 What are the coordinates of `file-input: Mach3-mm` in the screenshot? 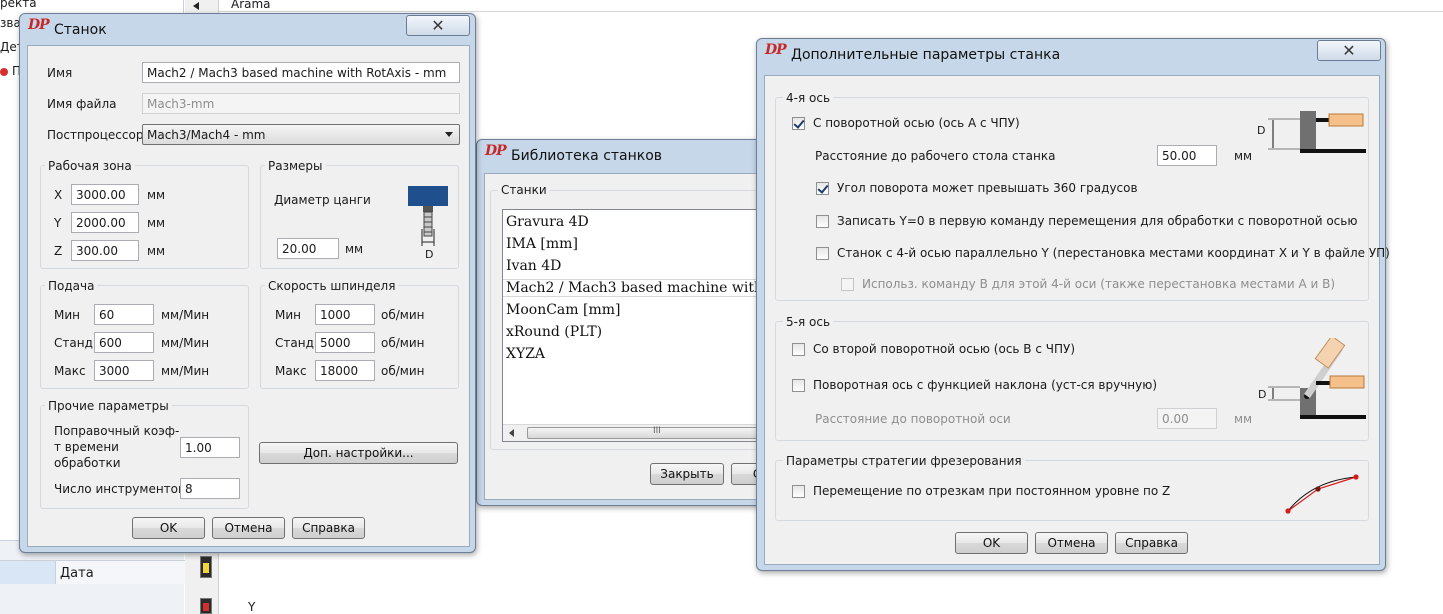 It's located at (301, 103).